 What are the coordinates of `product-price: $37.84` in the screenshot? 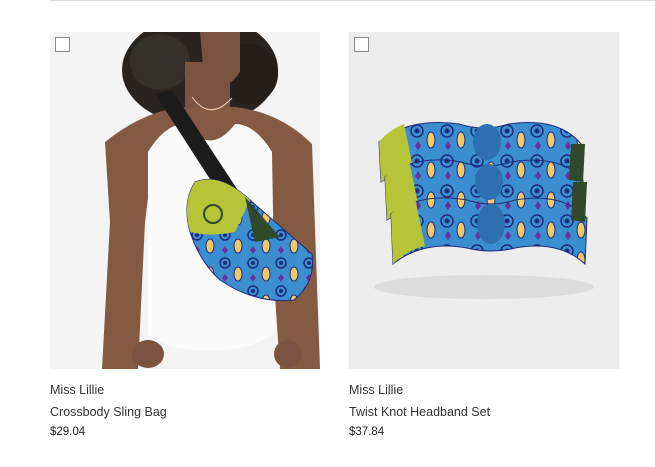 It's located at (367, 432).